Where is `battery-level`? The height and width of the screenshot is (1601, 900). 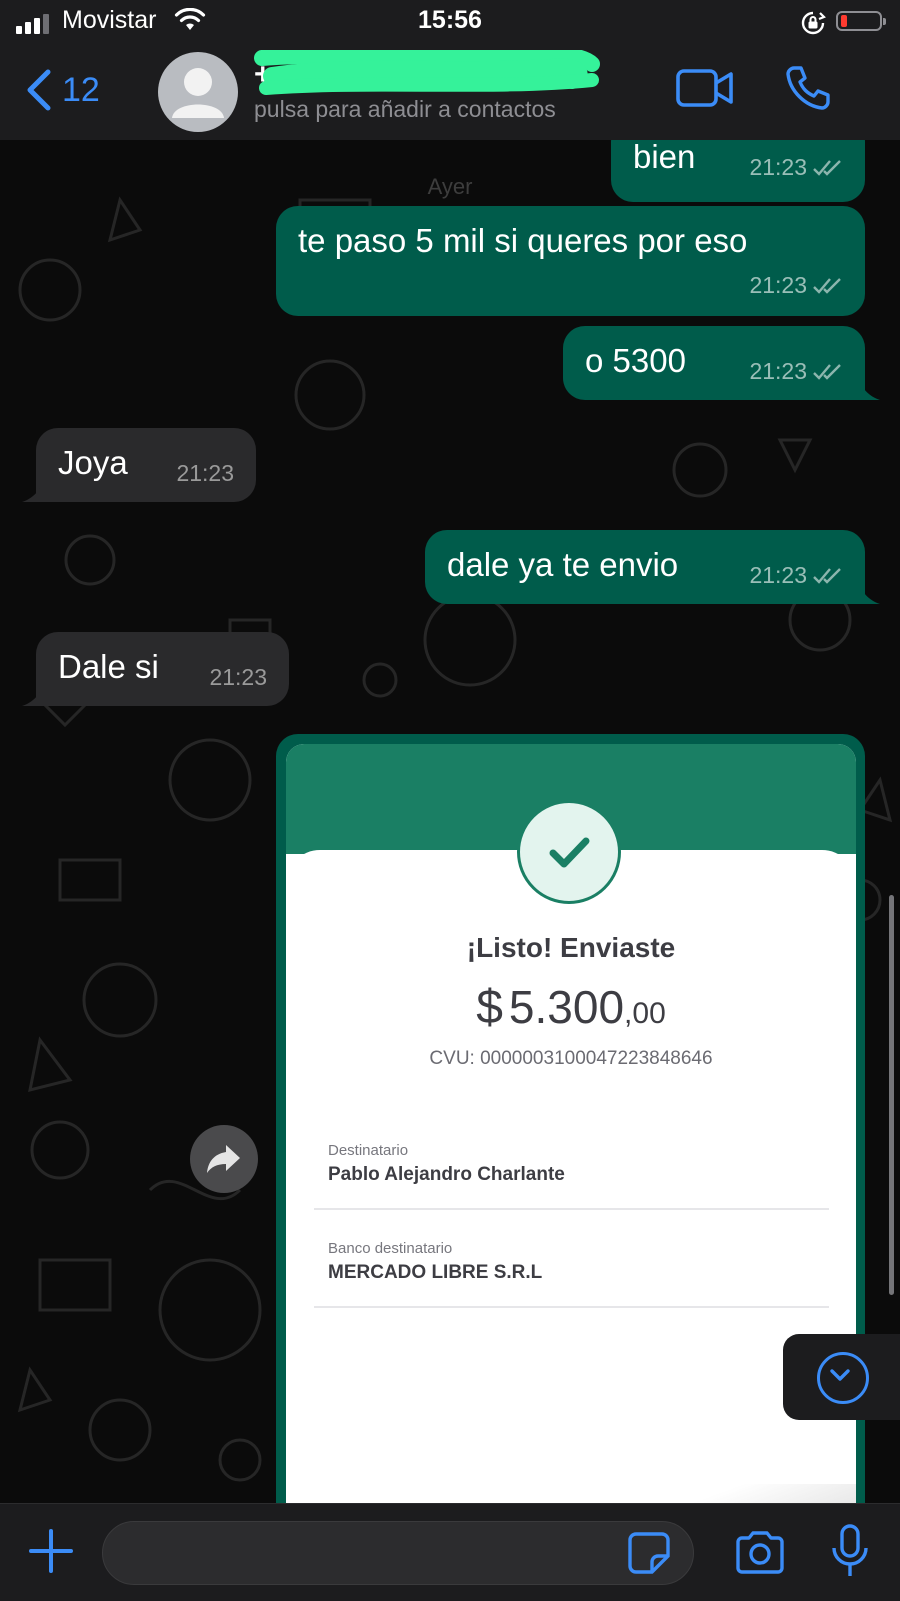
battery-level is located at coordinates (844, 21).